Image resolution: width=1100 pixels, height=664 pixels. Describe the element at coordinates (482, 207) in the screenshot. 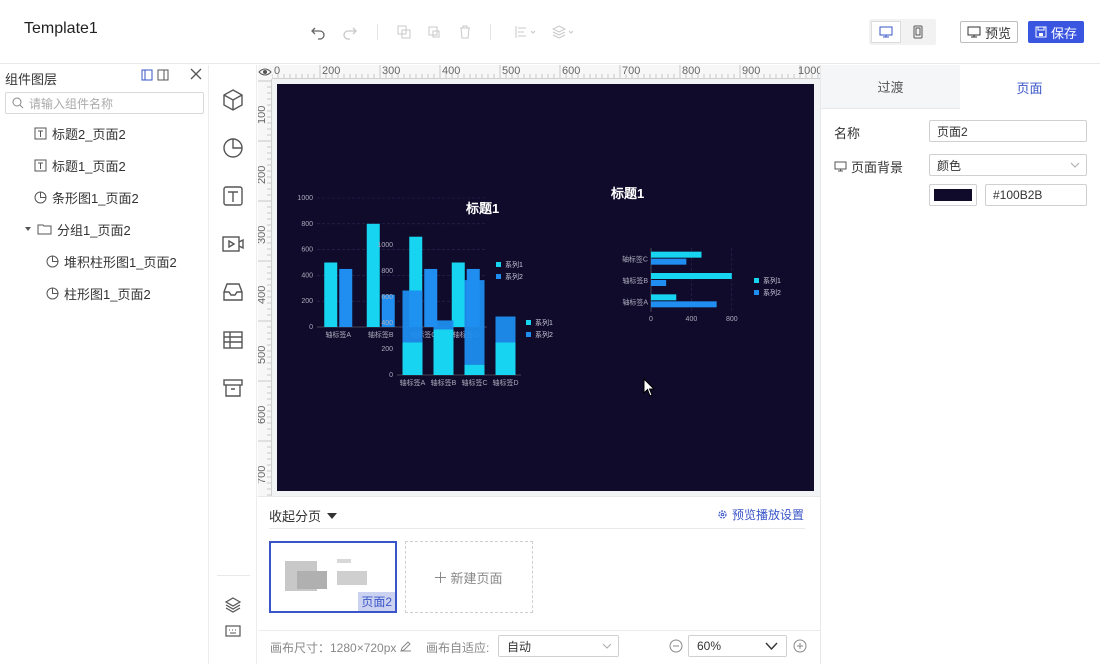

I see `chart-title-1: 标题1` at that location.